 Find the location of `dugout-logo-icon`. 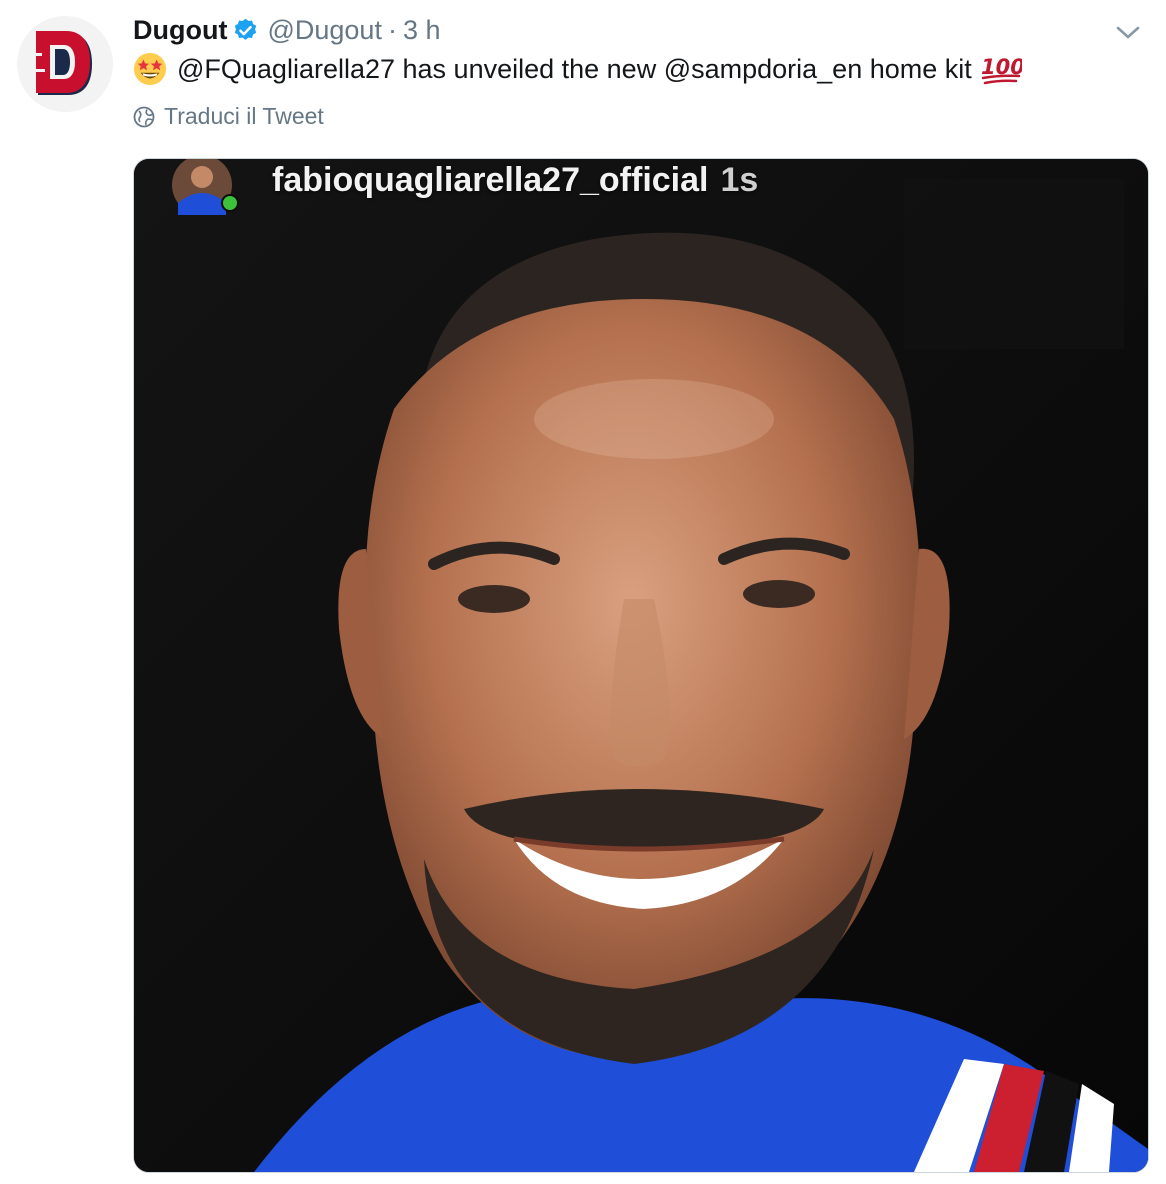

dugout-logo-icon is located at coordinates (64, 63).